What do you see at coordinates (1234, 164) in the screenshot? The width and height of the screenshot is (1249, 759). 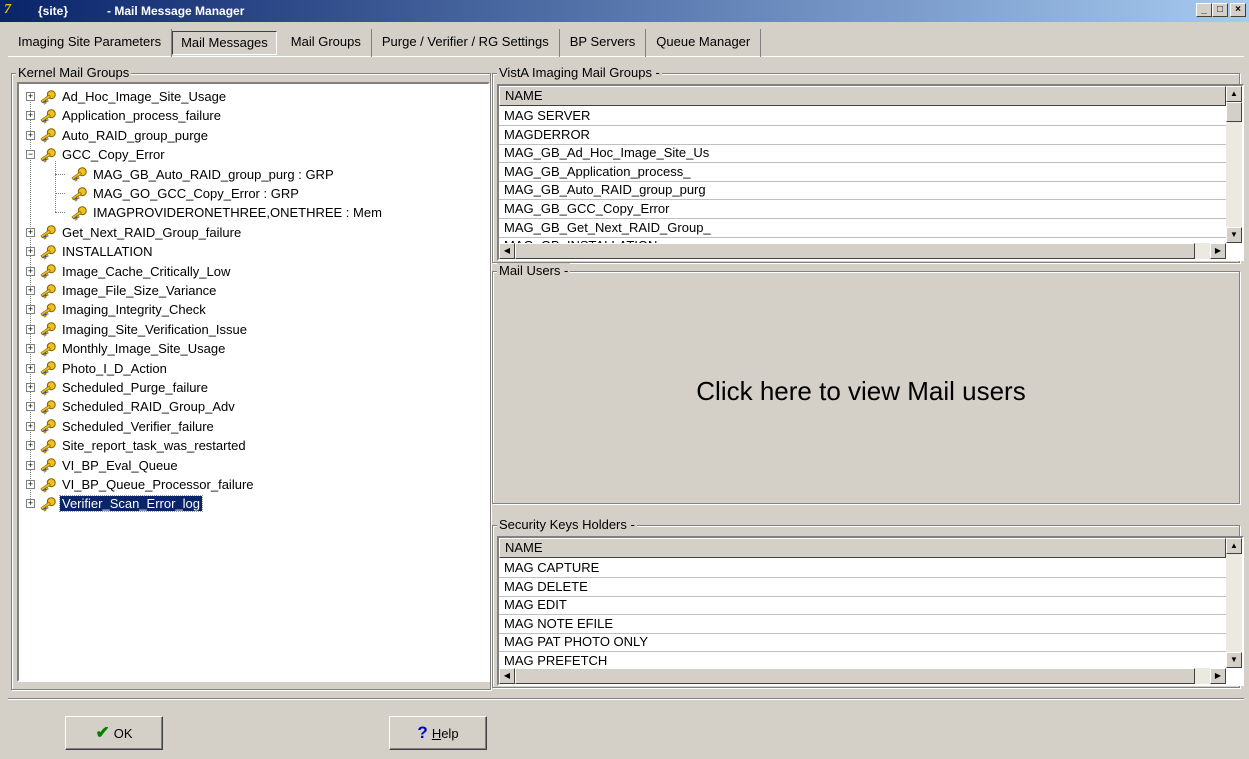 I see `vista-vertical-scrollbar: ▲ ▼` at bounding box center [1234, 164].